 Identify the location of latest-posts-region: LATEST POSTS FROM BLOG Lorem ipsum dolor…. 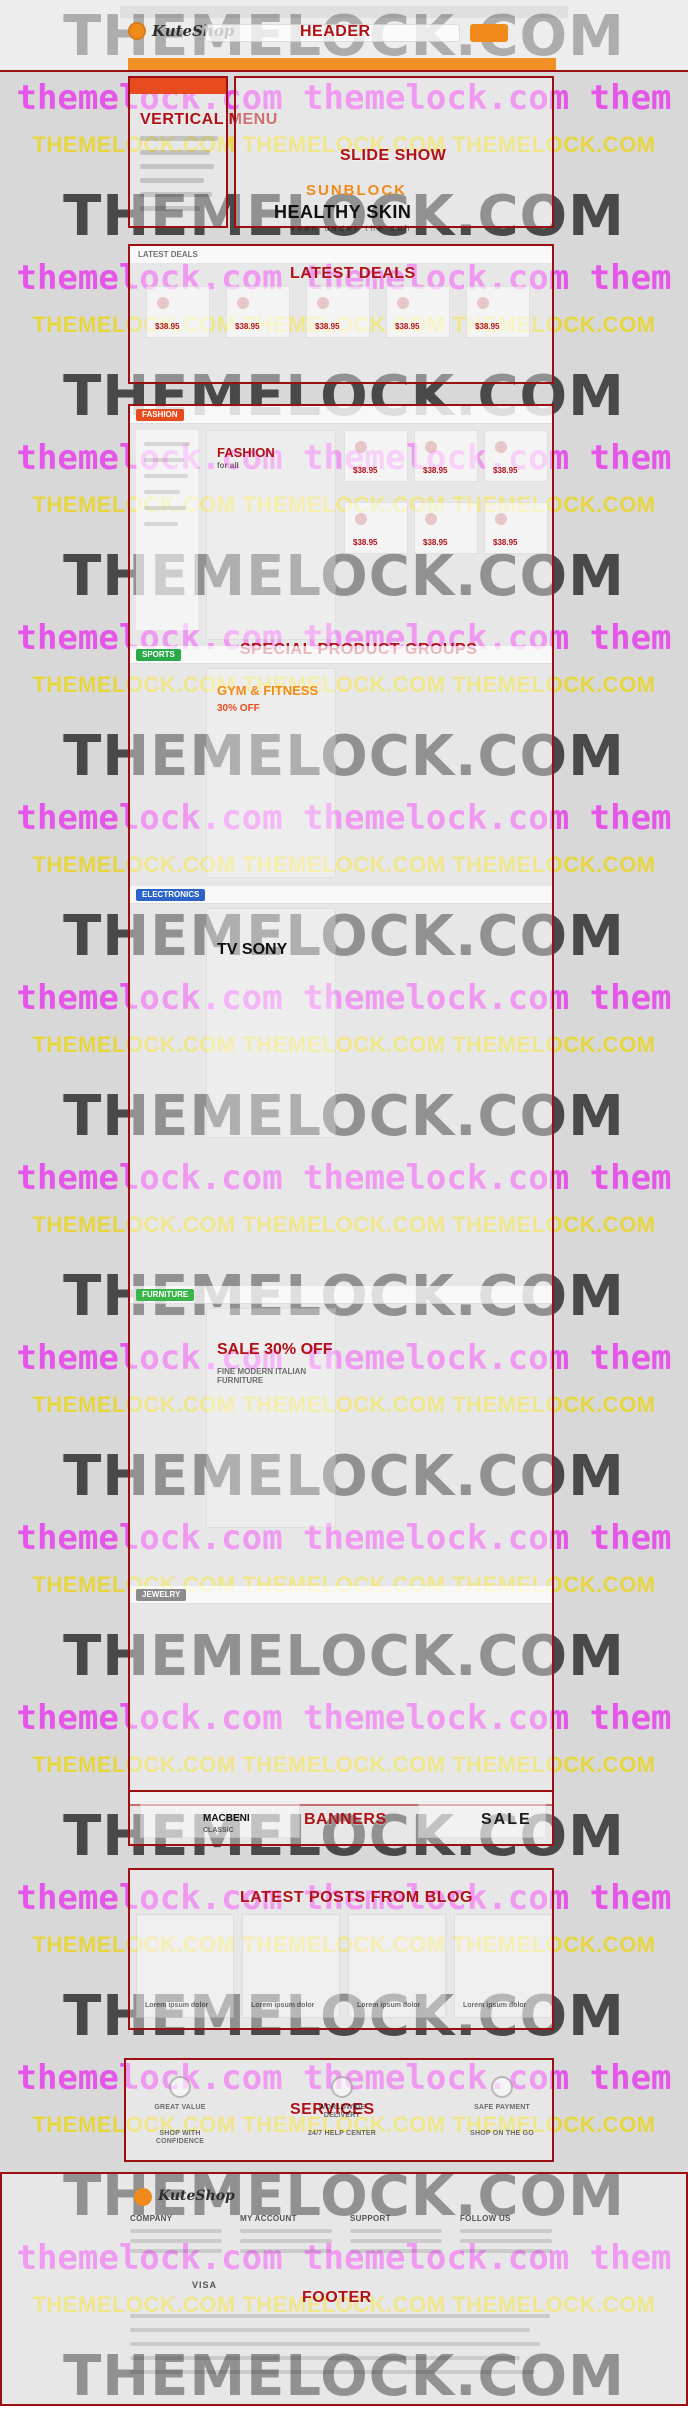
(341, 1949).